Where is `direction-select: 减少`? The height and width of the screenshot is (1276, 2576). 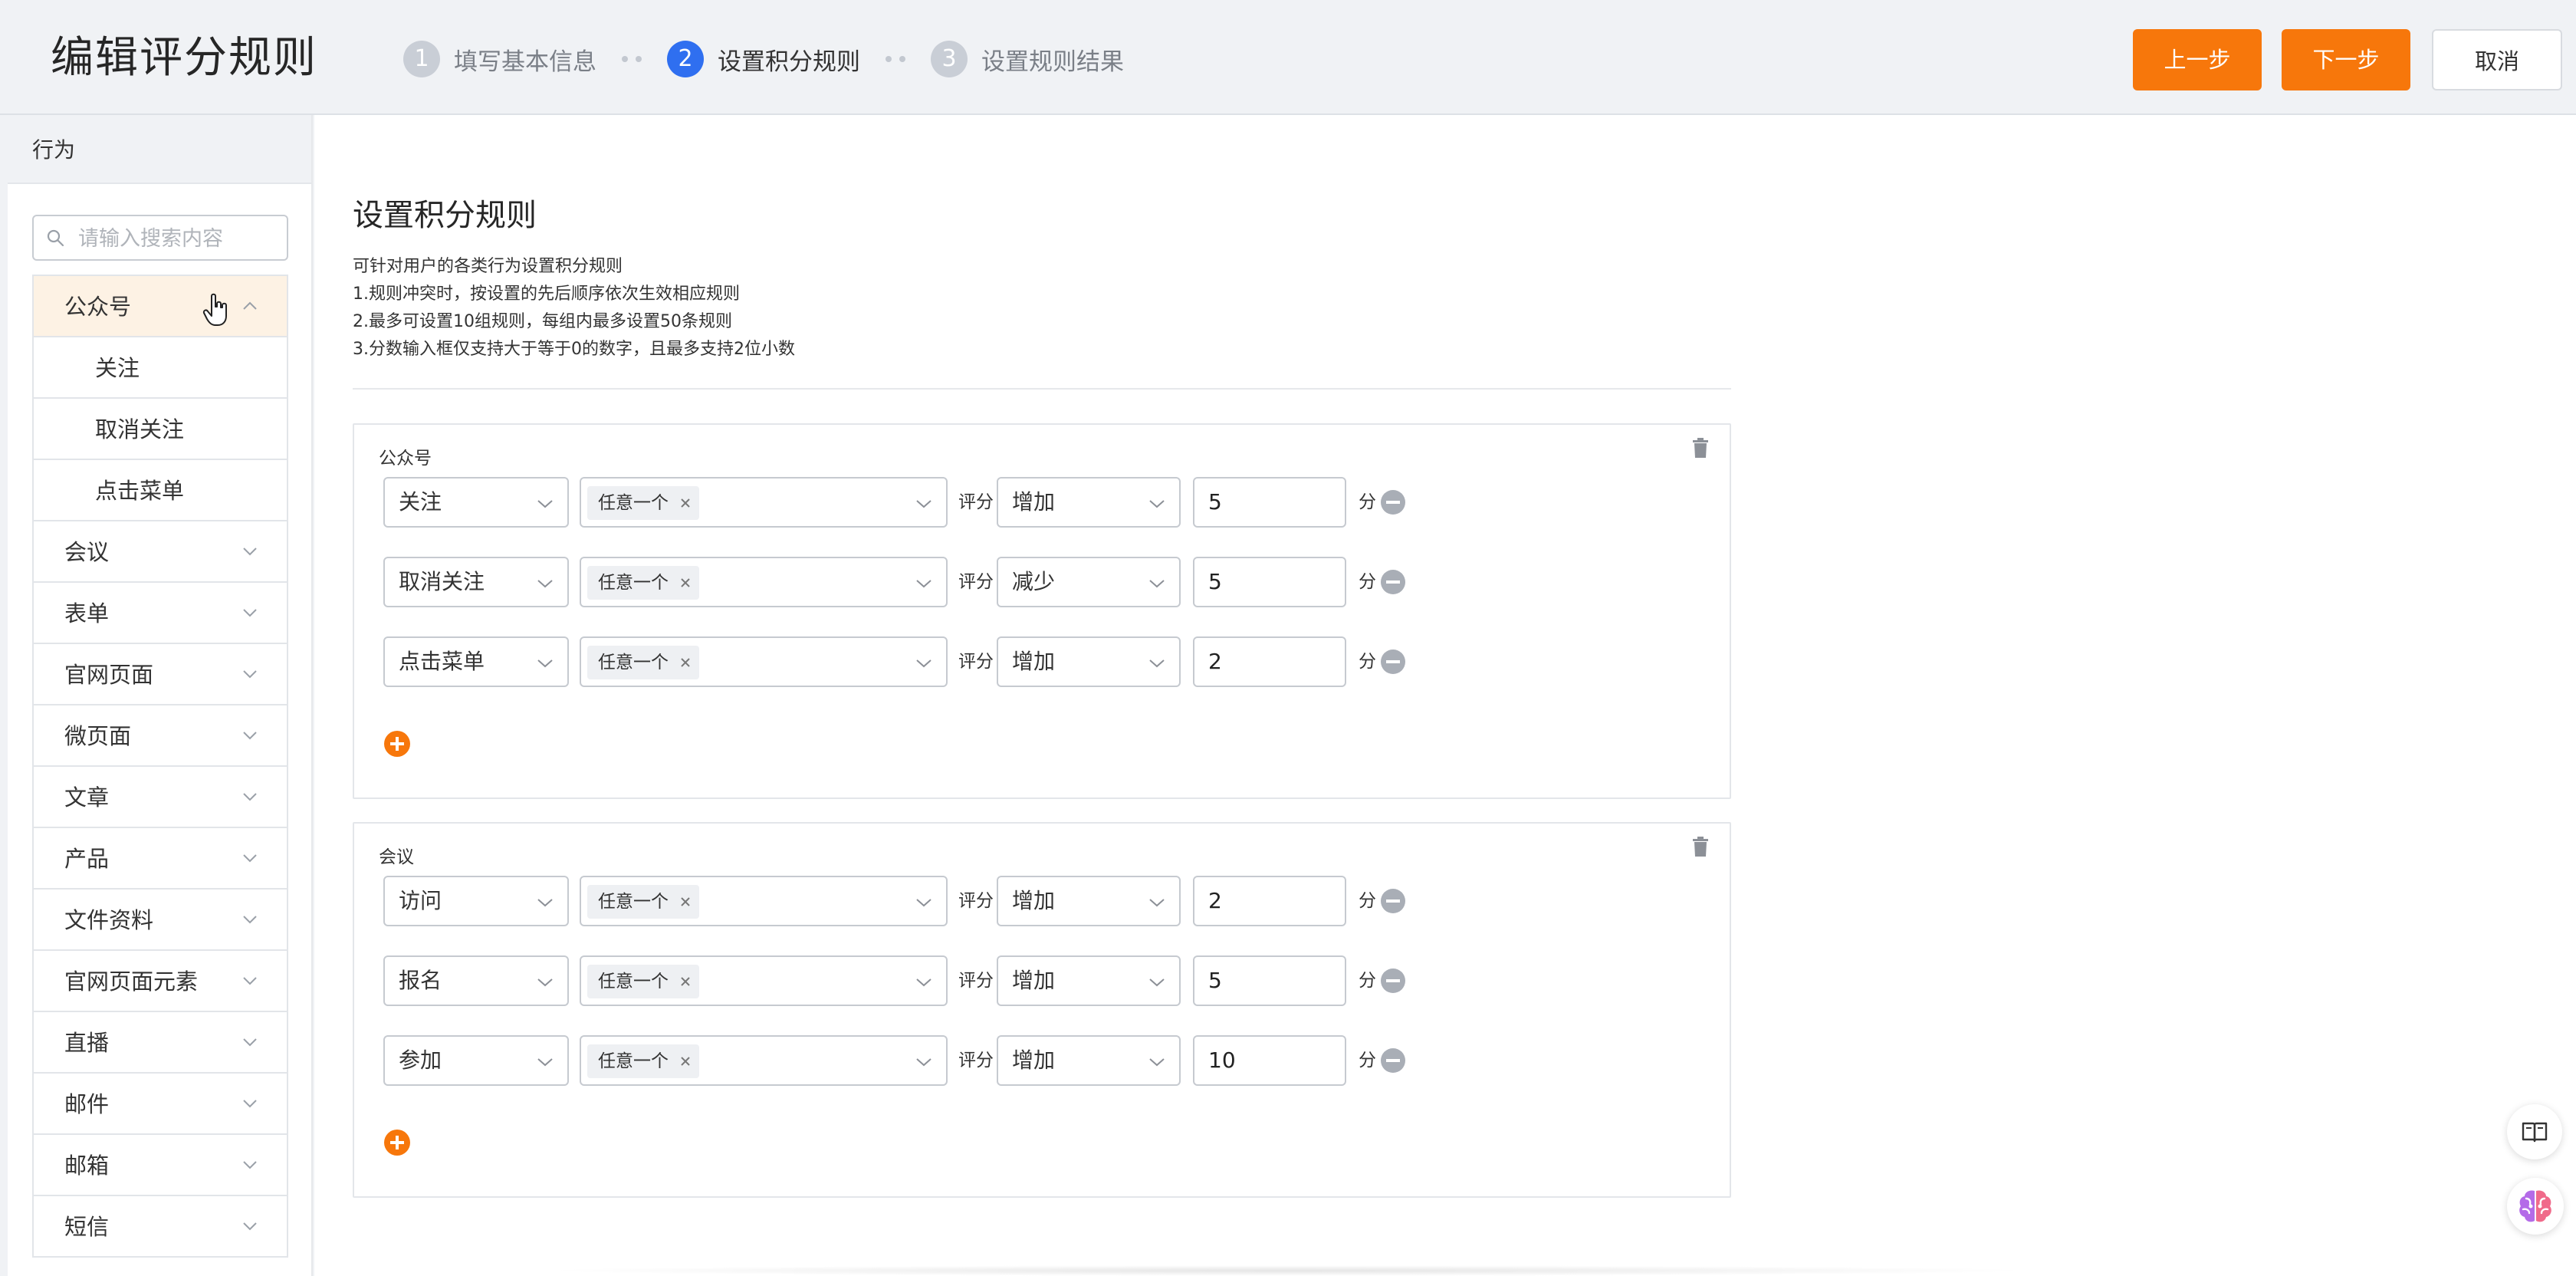 direction-select: 减少 is located at coordinates (1089, 582).